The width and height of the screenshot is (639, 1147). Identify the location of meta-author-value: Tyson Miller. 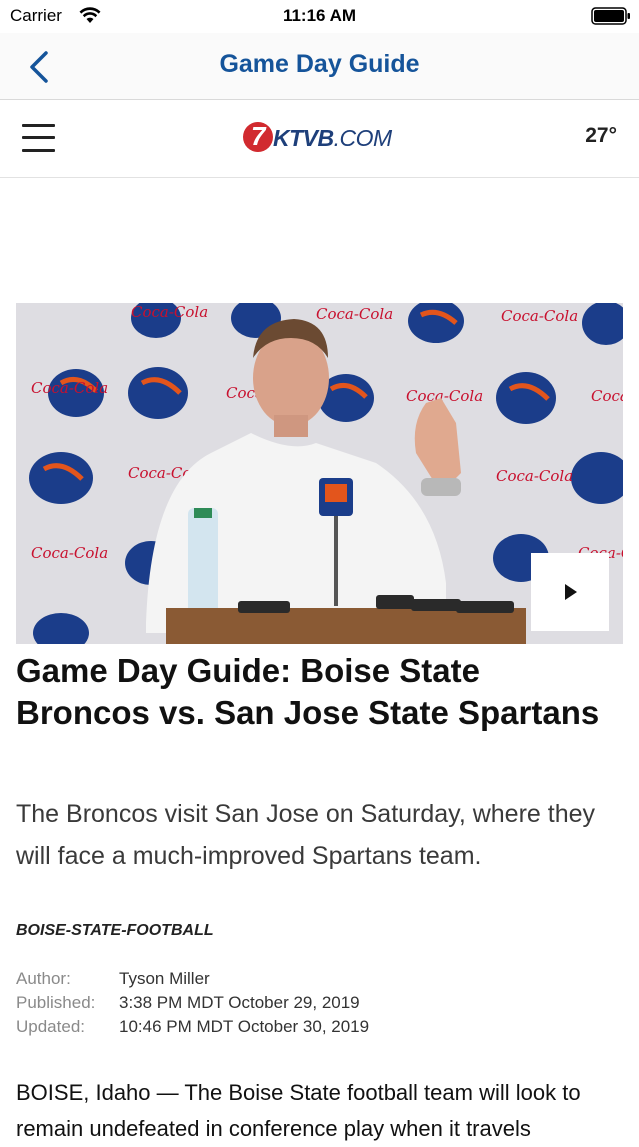
(164, 978).